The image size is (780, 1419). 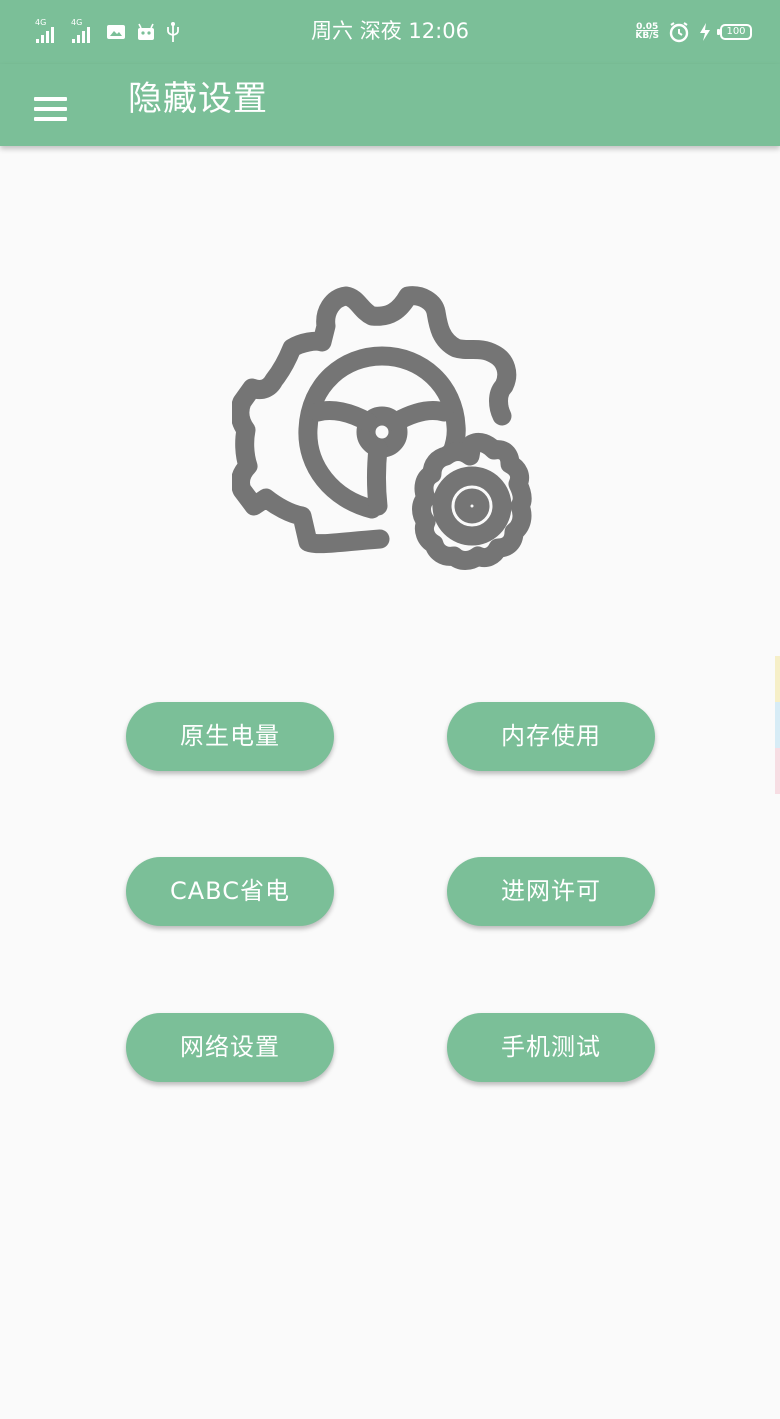 I want to click on network-speed-unit: KB/S, so click(x=647, y=36).